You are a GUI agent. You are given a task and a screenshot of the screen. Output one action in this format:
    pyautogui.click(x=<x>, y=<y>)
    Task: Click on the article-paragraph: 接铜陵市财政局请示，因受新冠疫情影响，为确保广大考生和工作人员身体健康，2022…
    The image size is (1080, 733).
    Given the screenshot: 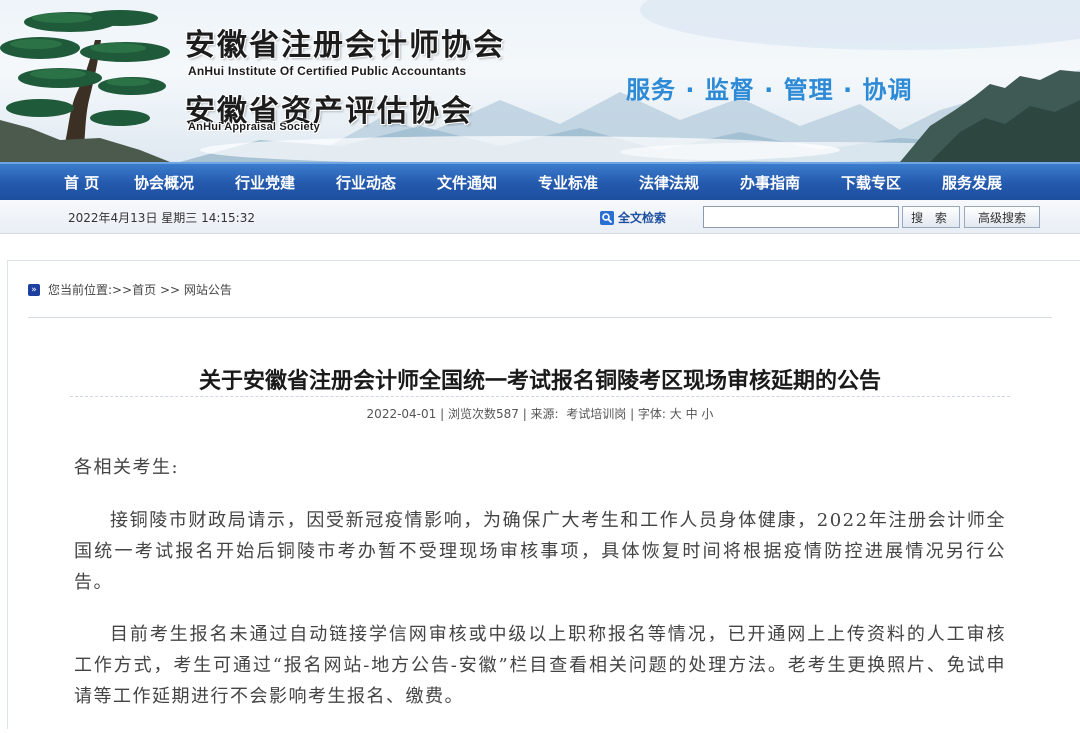 What is the action you would take?
    pyautogui.click(x=540, y=551)
    